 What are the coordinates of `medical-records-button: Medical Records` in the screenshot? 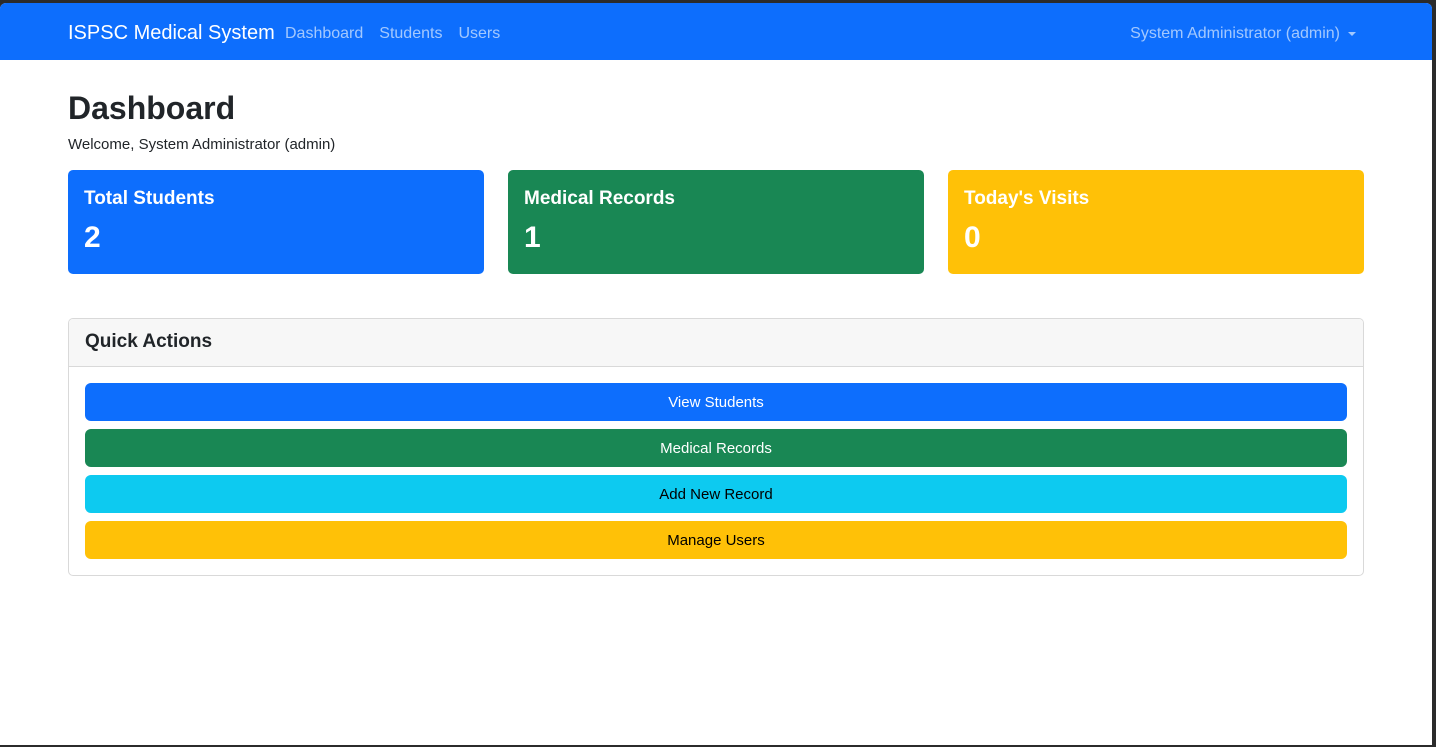 It's located at (716, 448).